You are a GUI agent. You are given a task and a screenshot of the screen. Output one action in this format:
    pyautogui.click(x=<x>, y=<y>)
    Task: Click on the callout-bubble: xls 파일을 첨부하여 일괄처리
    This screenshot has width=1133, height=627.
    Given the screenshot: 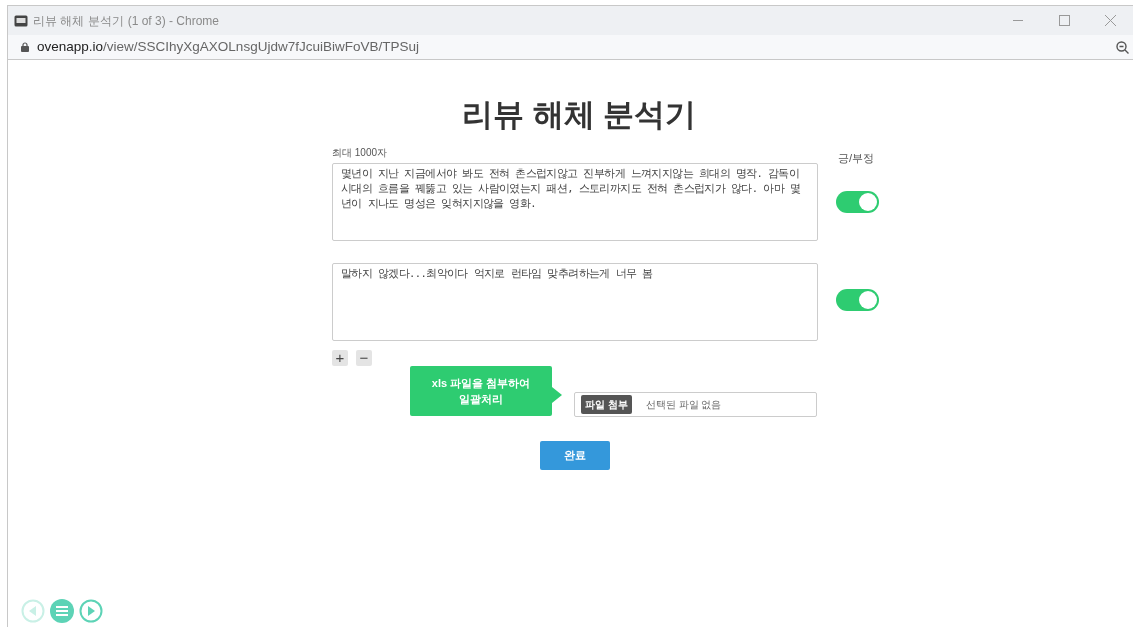 What is the action you would take?
    pyautogui.click(x=481, y=391)
    